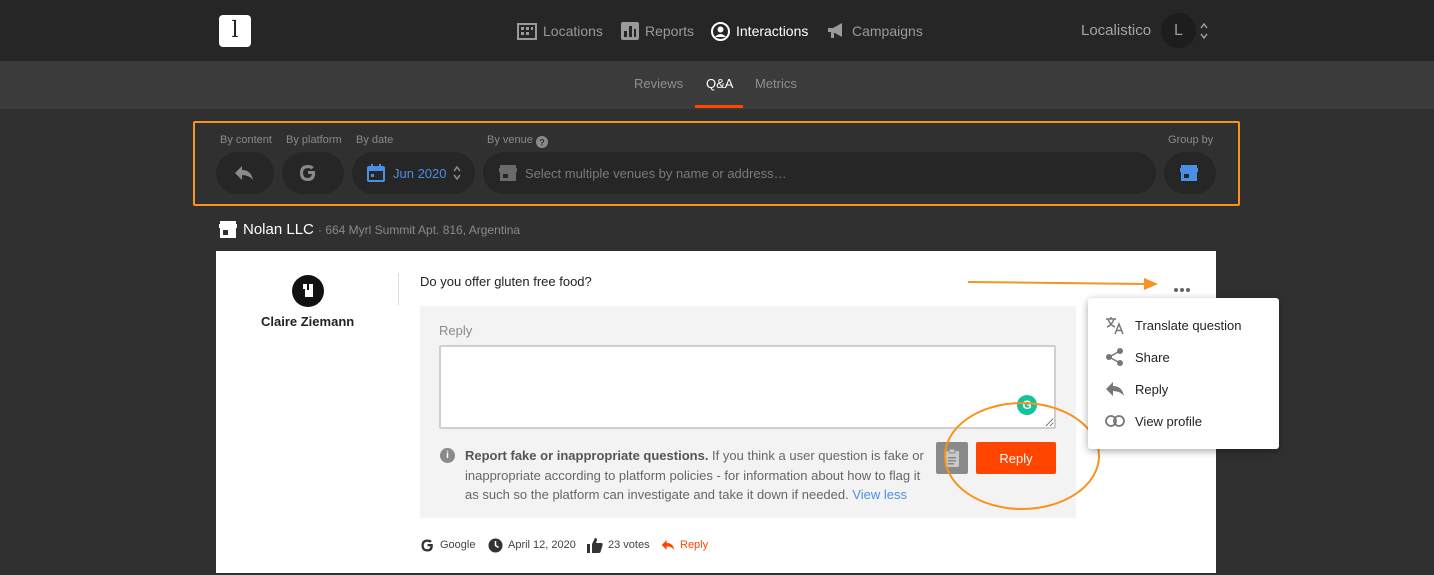  What do you see at coordinates (1115, 421) in the screenshot?
I see `link-icon` at bounding box center [1115, 421].